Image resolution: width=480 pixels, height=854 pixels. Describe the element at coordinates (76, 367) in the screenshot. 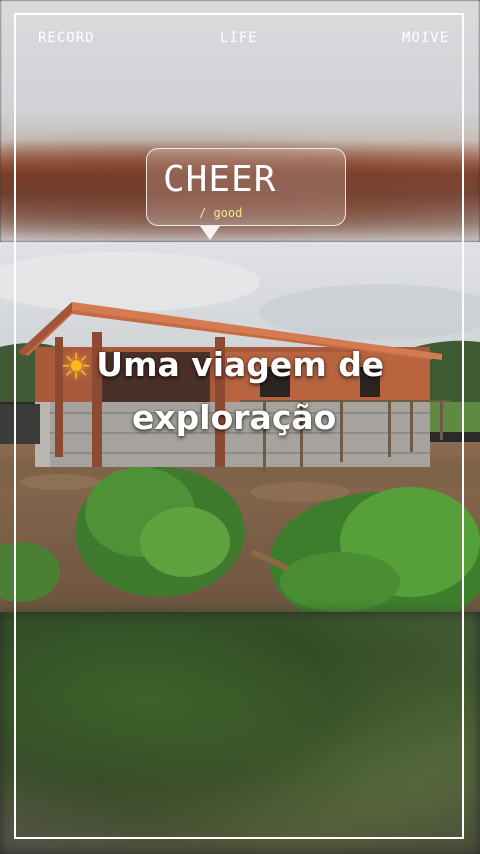

I see `sun-icon: ☀` at that location.